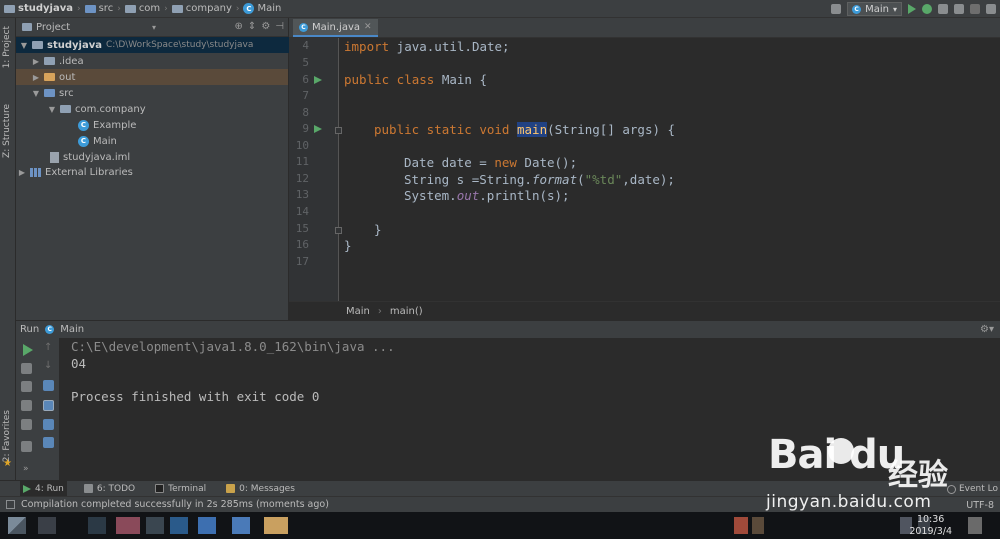 This screenshot has height=539, width=1000. Describe the element at coordinates (17, 525) in the screenshot. I see `start-icon` at that location.